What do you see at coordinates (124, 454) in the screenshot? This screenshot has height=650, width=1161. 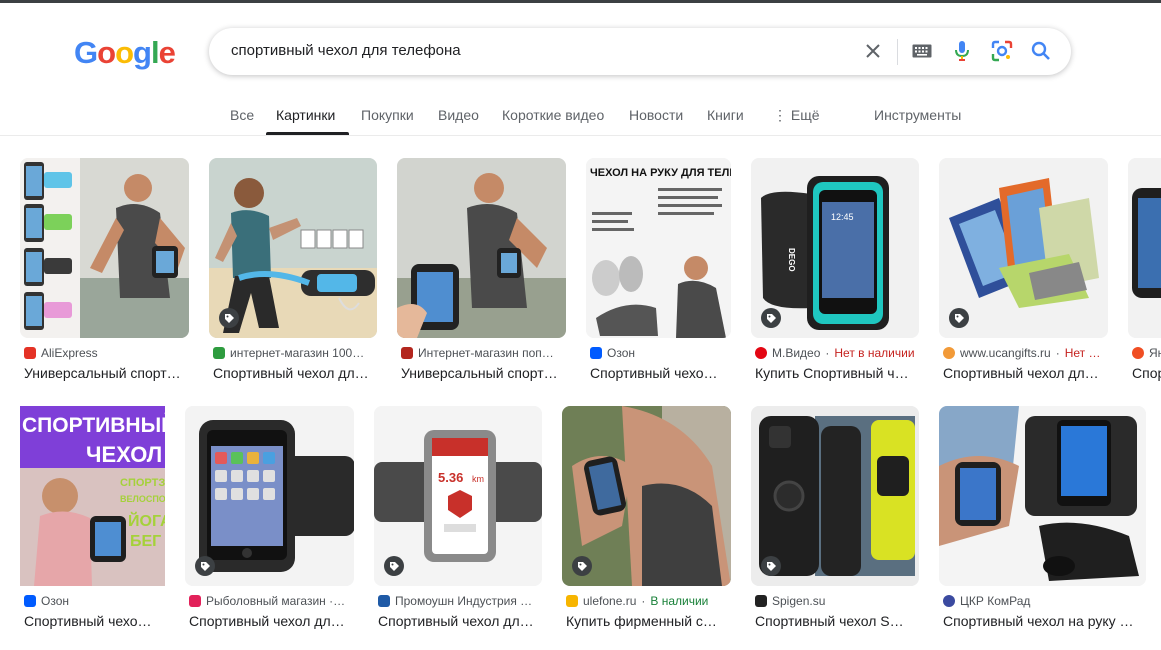 I see `promo-subheading: ЧЕХОЛ` at bounding box center [124, 454].